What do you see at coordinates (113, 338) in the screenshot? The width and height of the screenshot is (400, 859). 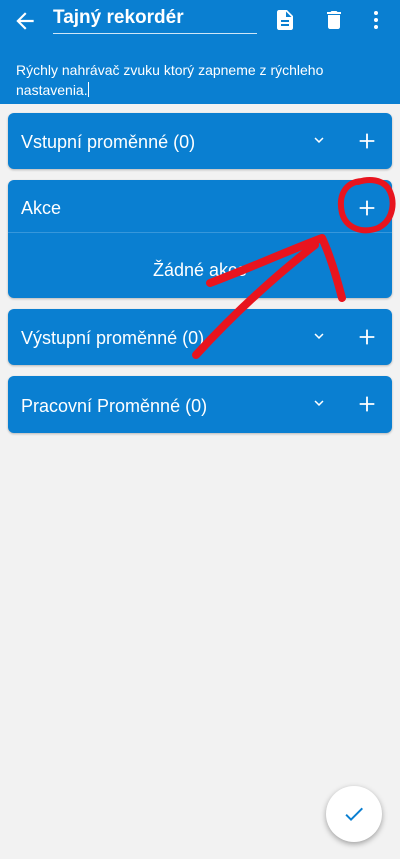 I see `section-title: Výstupní proměnné (0)` at bounding box center [113, 338].